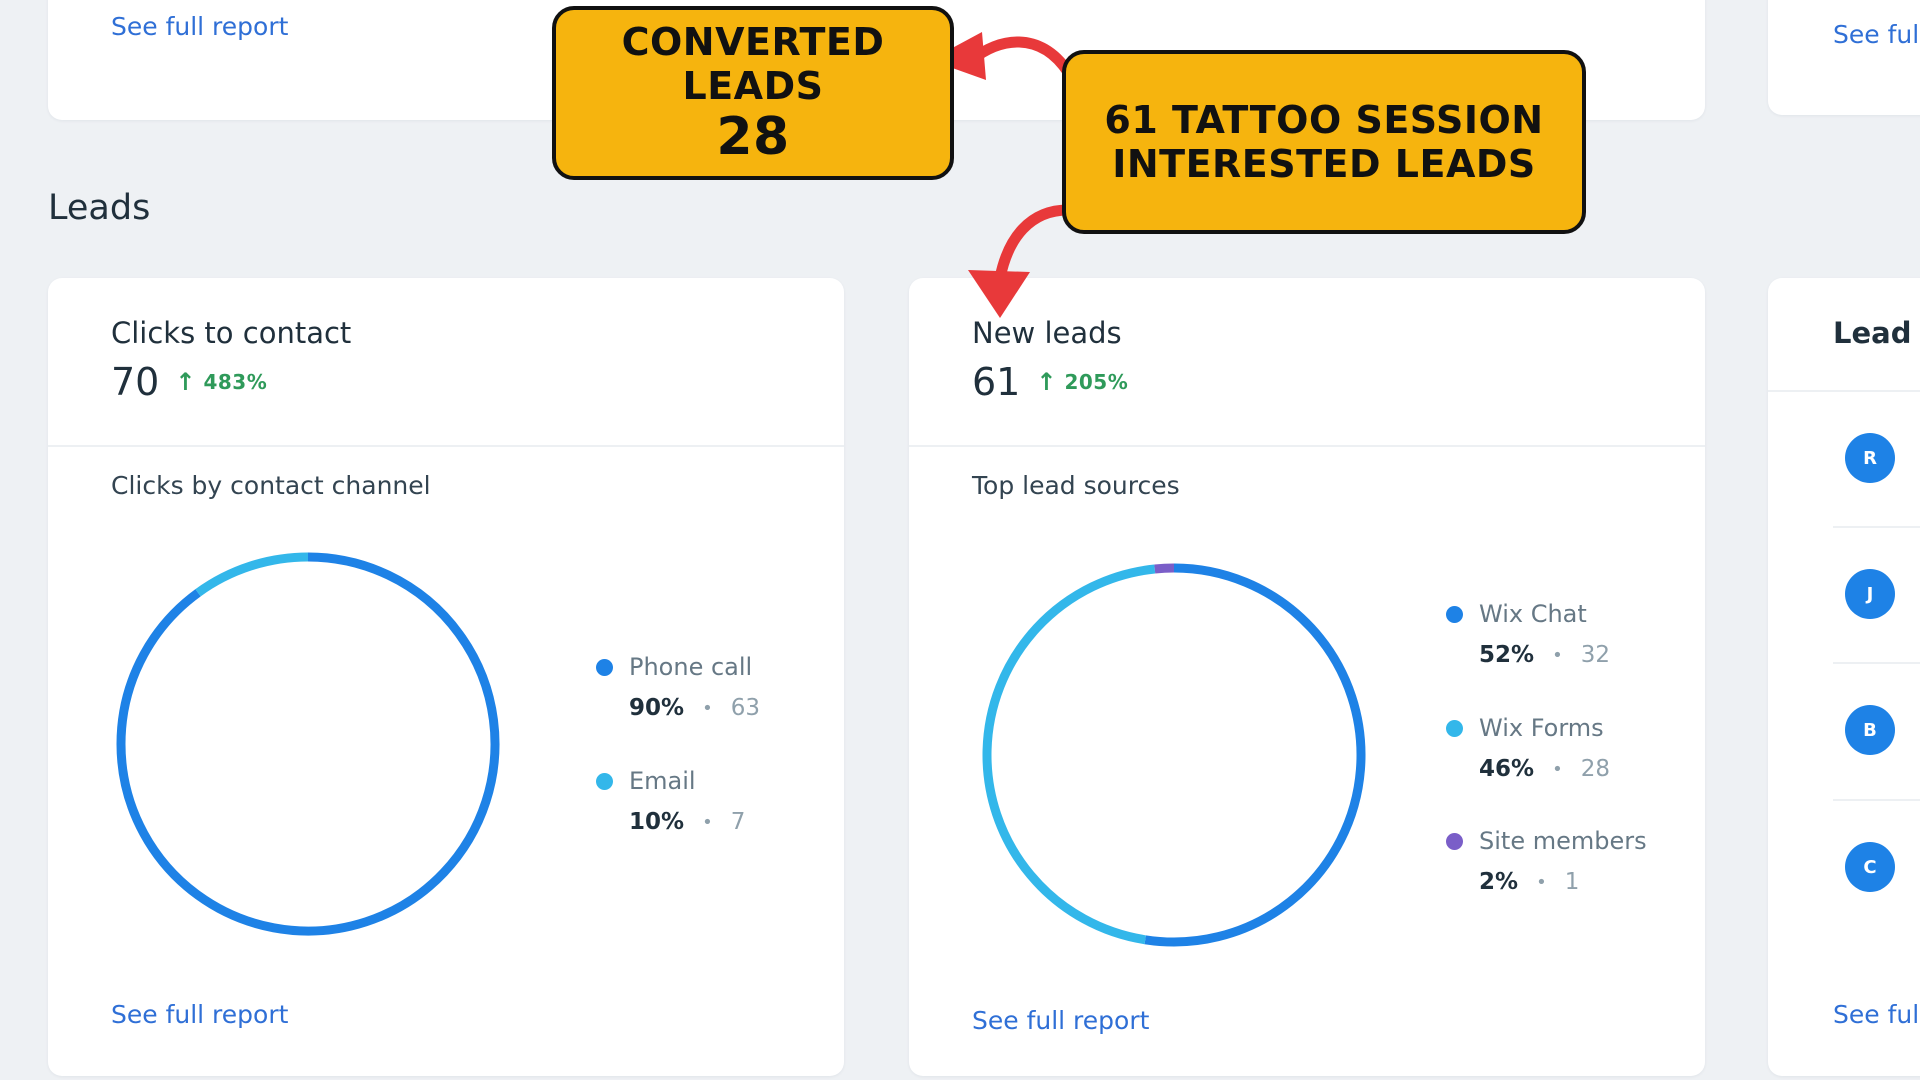 The width and height of the screenshot is (1920, 1080). Describe the element at coordinates (753, 137) in the screenshot. I see `callout-value: 28` at that location.